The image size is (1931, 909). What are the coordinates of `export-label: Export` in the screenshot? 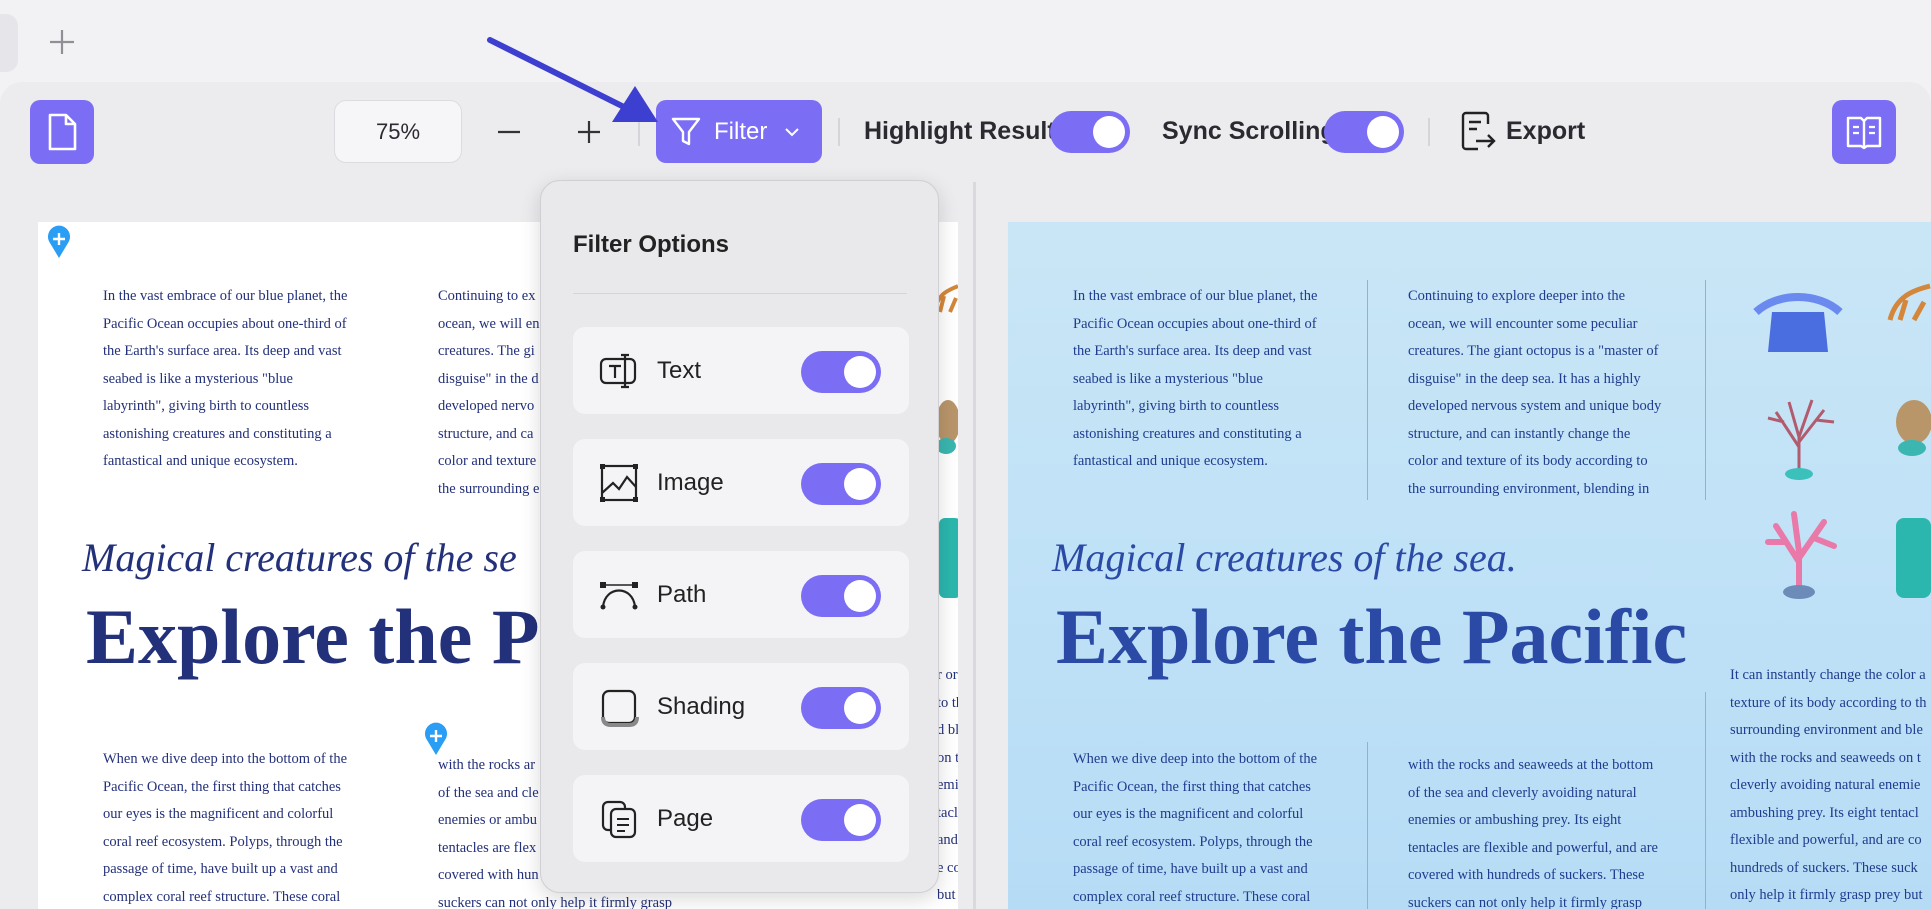 It's located at (1546, 130).